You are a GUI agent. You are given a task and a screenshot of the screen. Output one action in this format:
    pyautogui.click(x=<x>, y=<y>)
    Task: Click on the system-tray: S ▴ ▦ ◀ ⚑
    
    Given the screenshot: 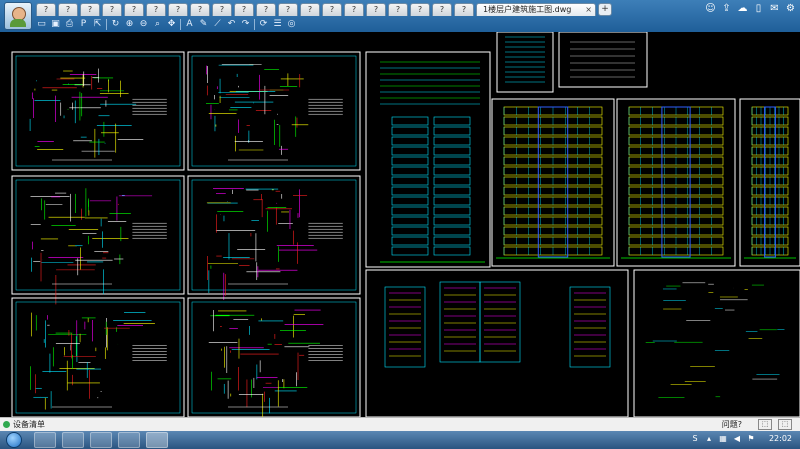 What is the action you would take?
    pyautogui.click(x=723, y=439)
    